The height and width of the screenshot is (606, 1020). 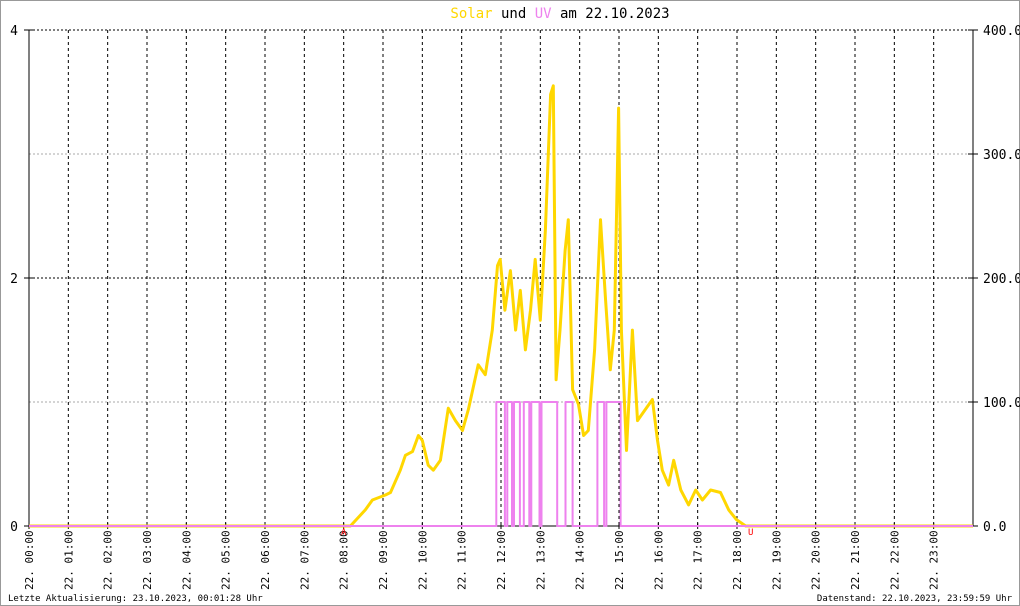 What do you see at coordinates (1001, 403) in the screenshot?
I see `y-right-tick-label: 100.0` at bounding box center [1001, 403].